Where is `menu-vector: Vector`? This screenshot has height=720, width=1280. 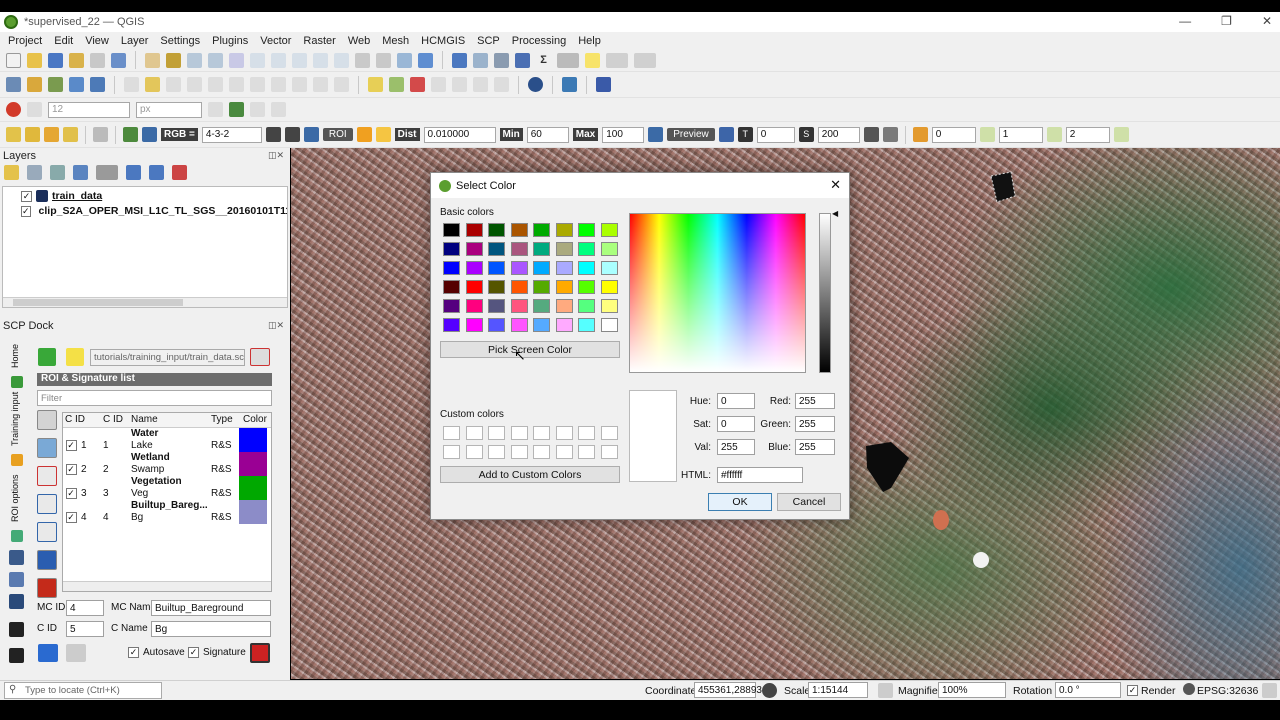 menu-vector: Vector is located at coordinates (275, 41).